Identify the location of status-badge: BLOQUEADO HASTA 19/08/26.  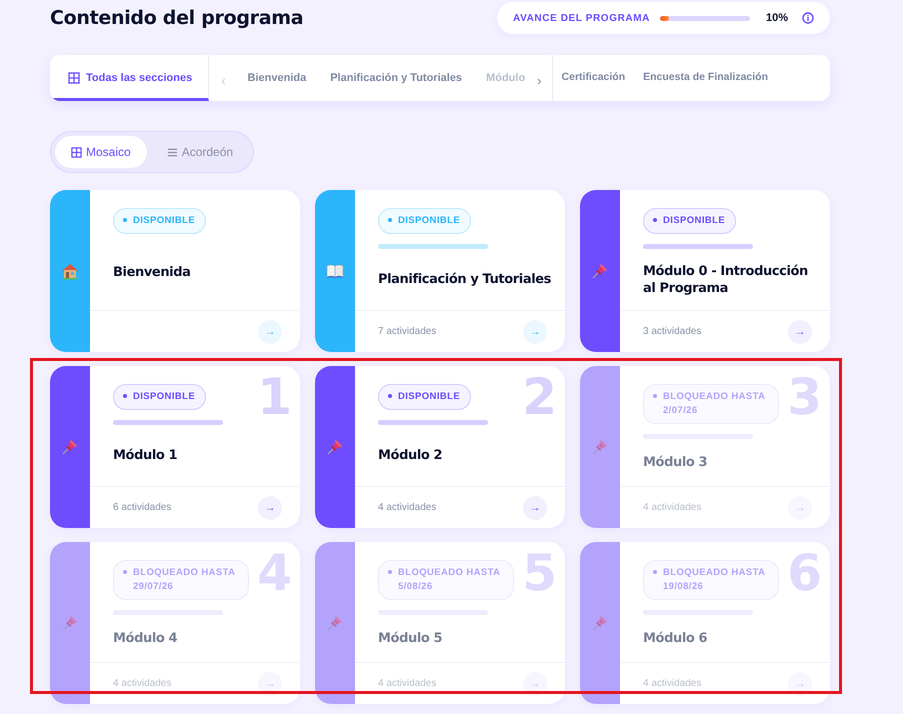
(711, 580).